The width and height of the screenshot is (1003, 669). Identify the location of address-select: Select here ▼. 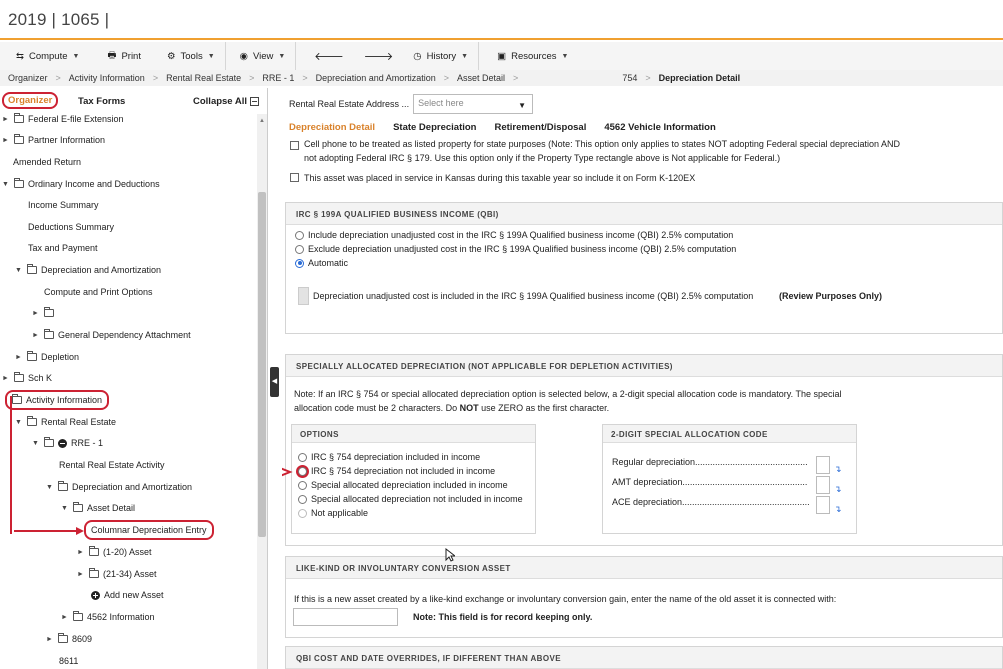
(473, 104).